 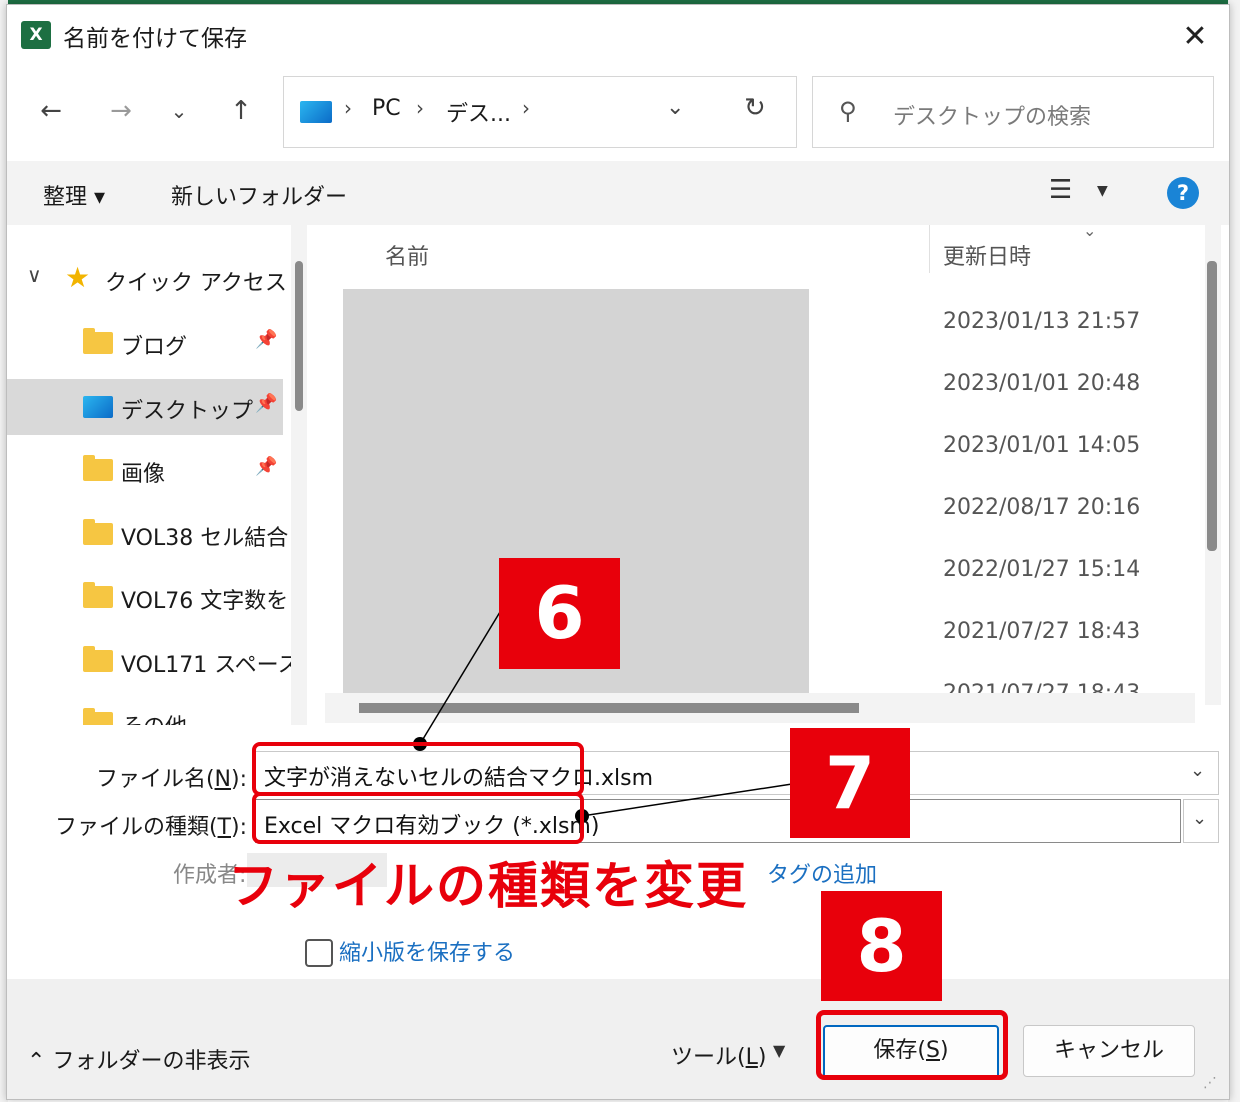 What do you see at coordinates (418, 769) in the screenshot?
I see `highlight-filename` at bounding box center [418, 769].